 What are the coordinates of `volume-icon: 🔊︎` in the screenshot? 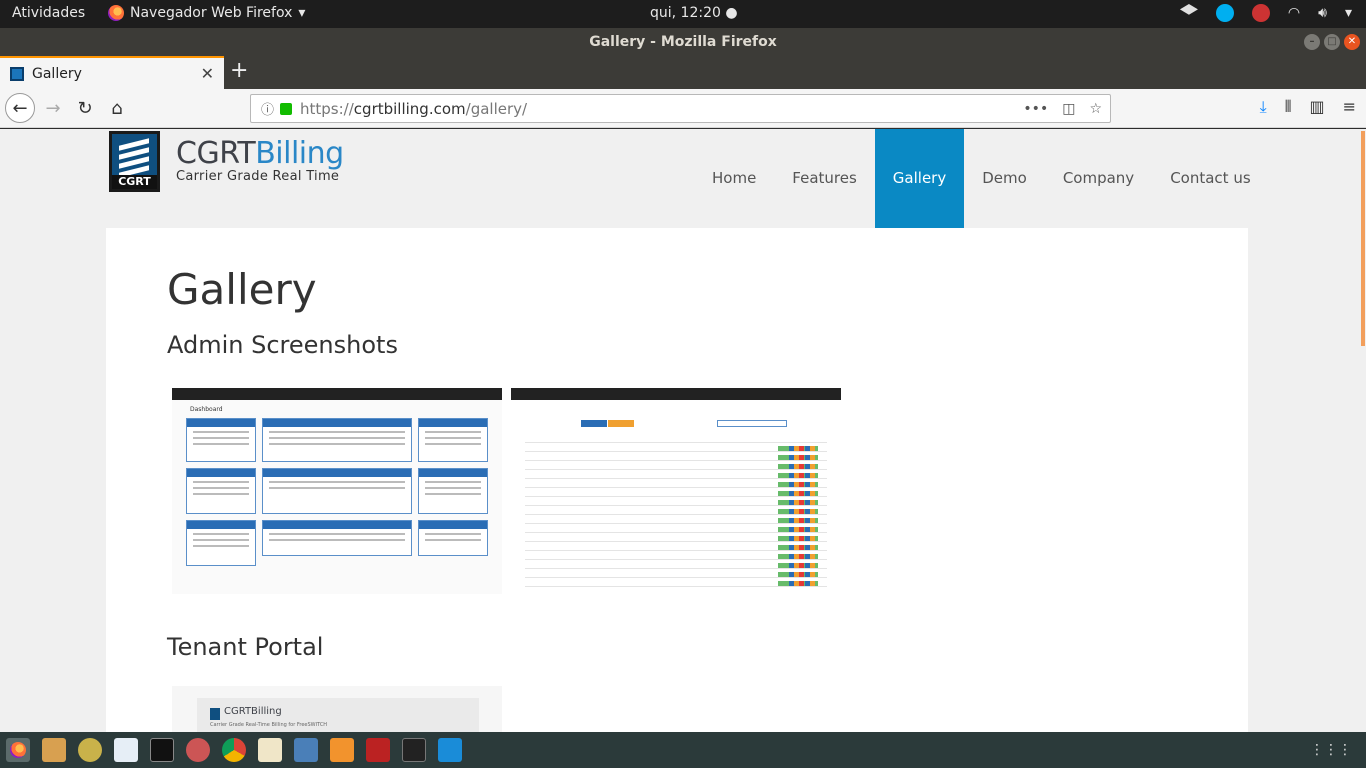 It's located at (1322, 13).